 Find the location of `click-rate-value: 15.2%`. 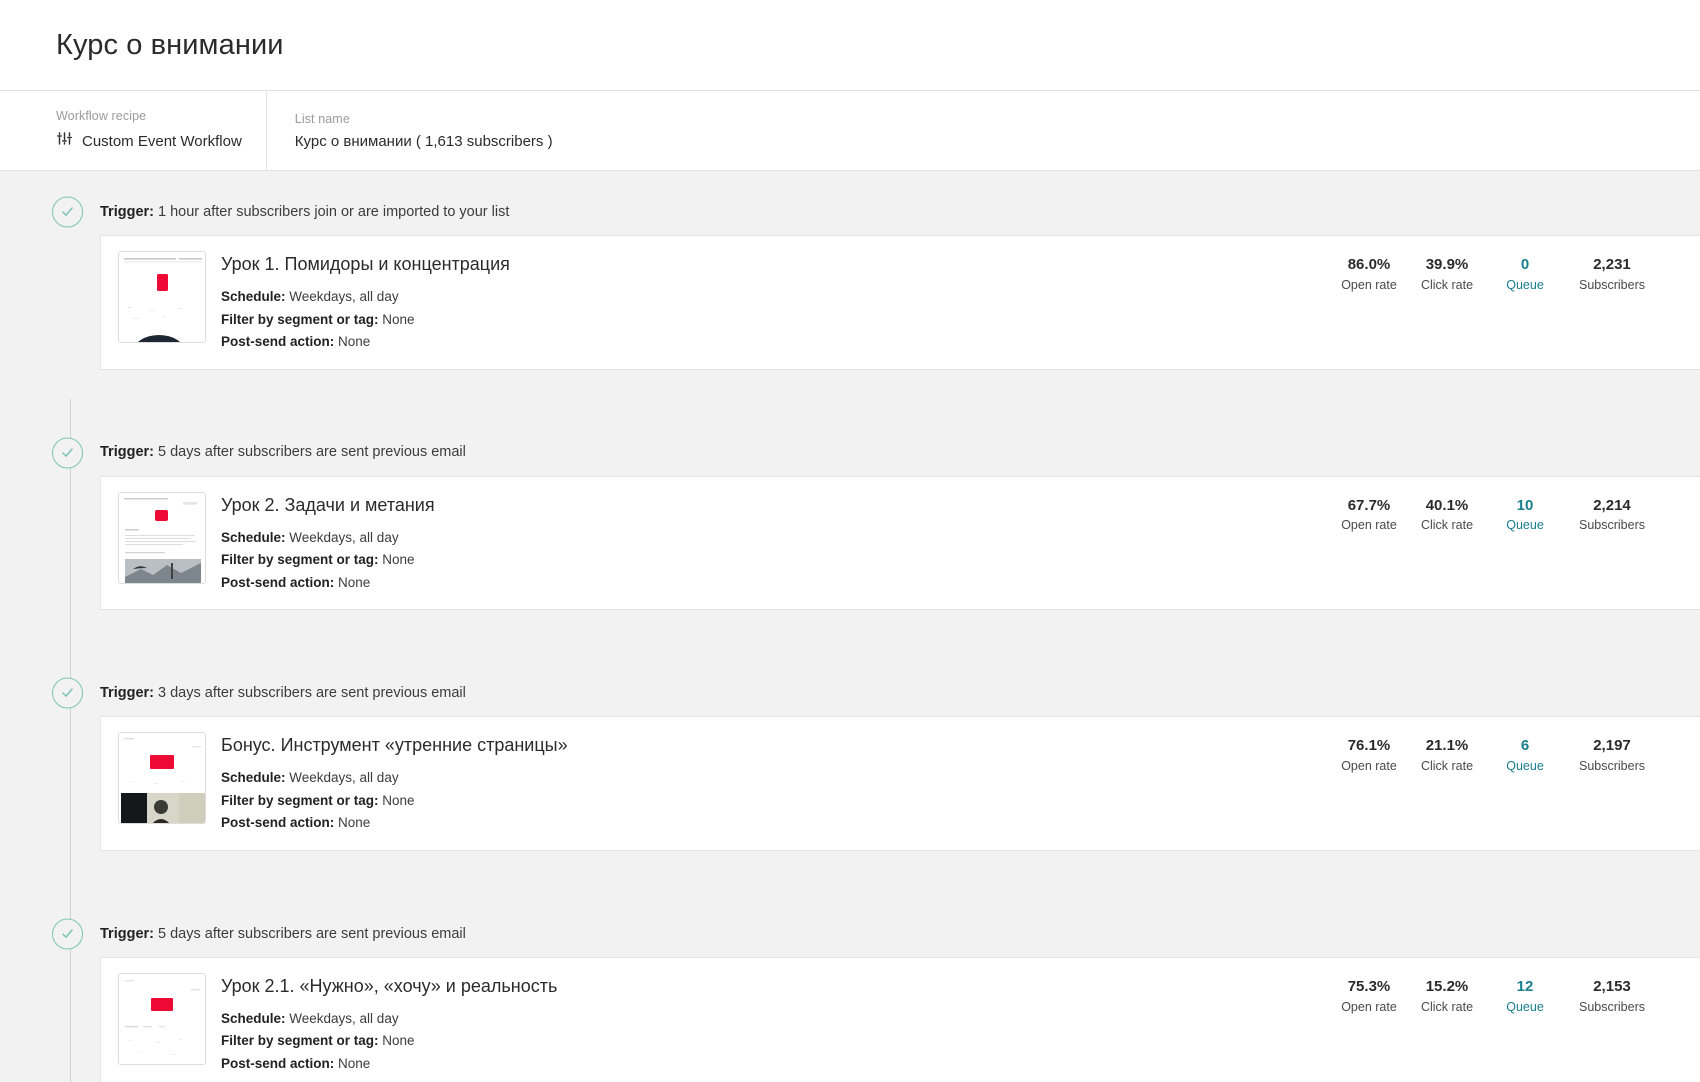

click-rate-value: 15.2% is located at coordinates (1447, 986).